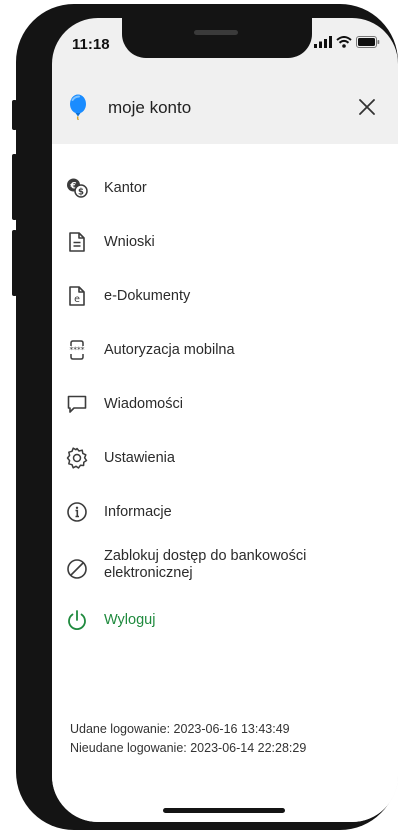 The image size is (402, 833). I want to click on svg-text: e, so click(77, 299).